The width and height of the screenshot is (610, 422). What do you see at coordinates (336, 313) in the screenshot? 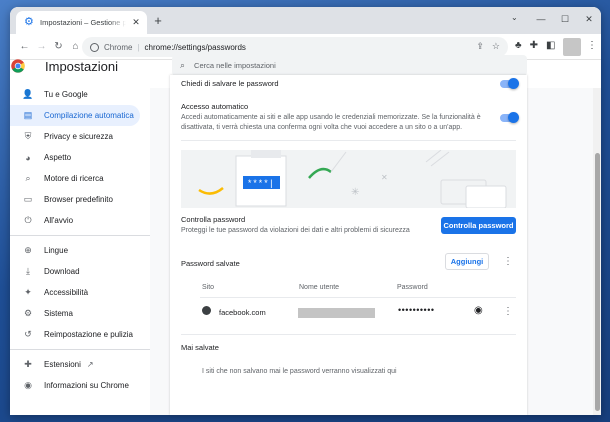
I see `username-cell-redacted` at bounding box center [336, 313].